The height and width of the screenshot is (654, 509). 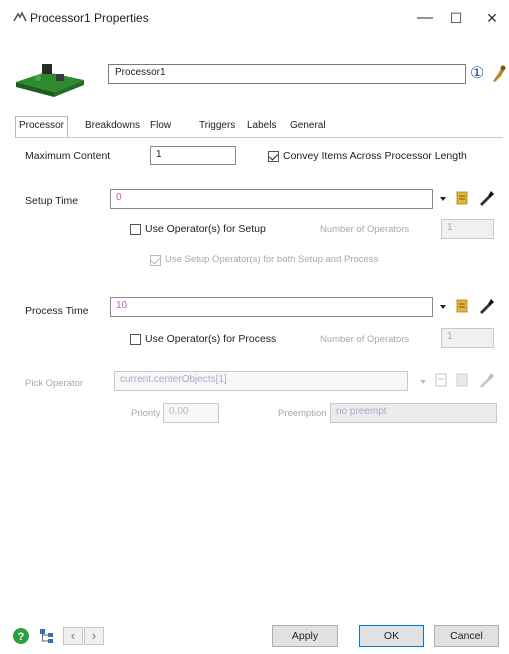 I want to click on previous-object-button: ‹, so click(x=73, y=636).